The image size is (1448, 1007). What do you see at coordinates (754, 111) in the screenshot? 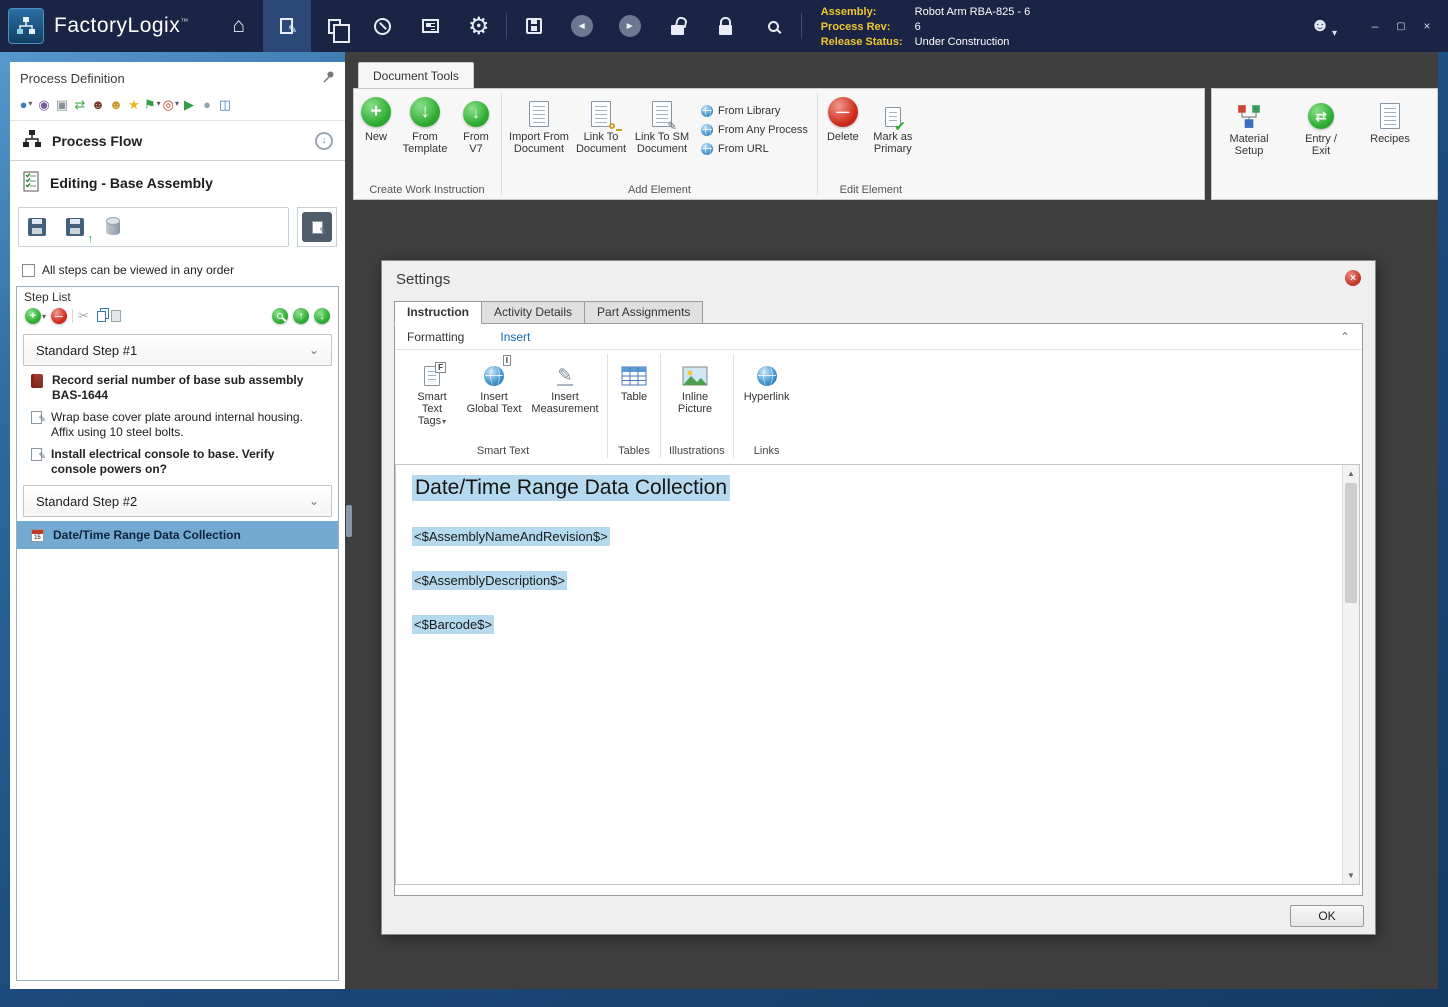
I see `from-library-button: From Library` at bounding box center [754, 111].